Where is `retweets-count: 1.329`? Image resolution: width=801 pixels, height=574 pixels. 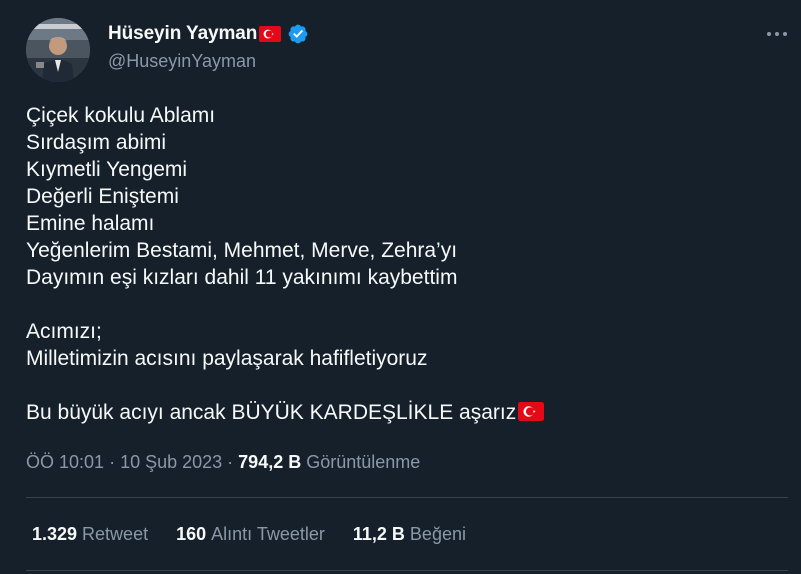
retweets-count: 1.329 is located at coordinates (55, 534).